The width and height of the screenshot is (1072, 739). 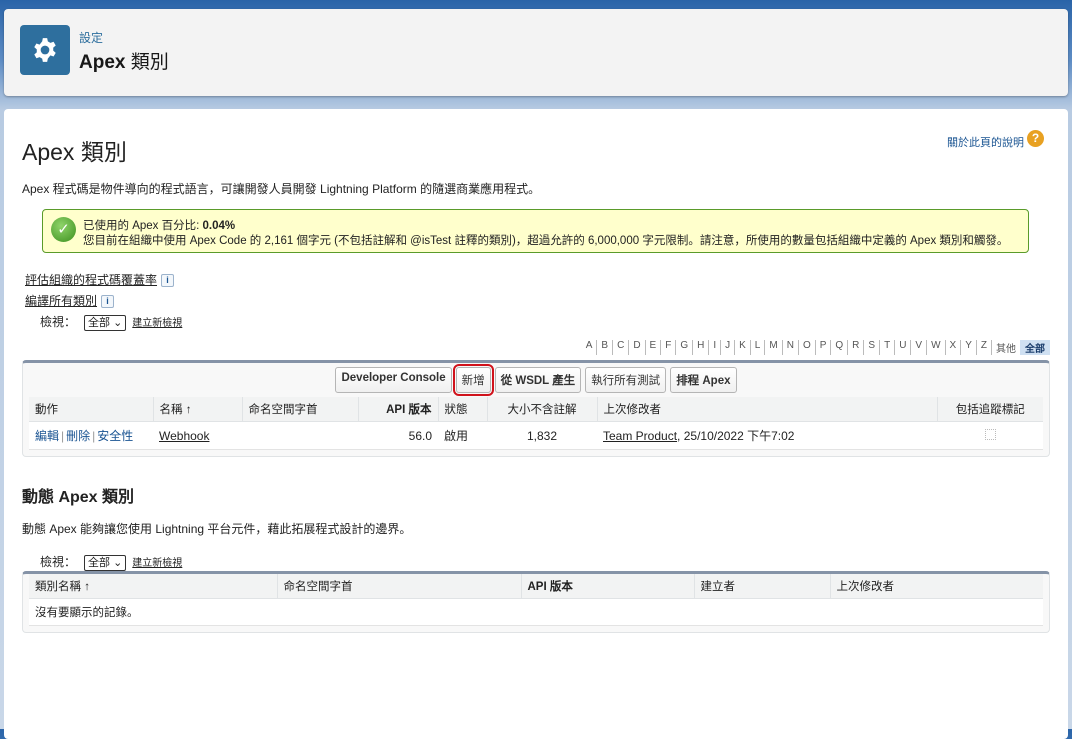 I want to click on api-cell: 56.0, so click(x=398, y=435).